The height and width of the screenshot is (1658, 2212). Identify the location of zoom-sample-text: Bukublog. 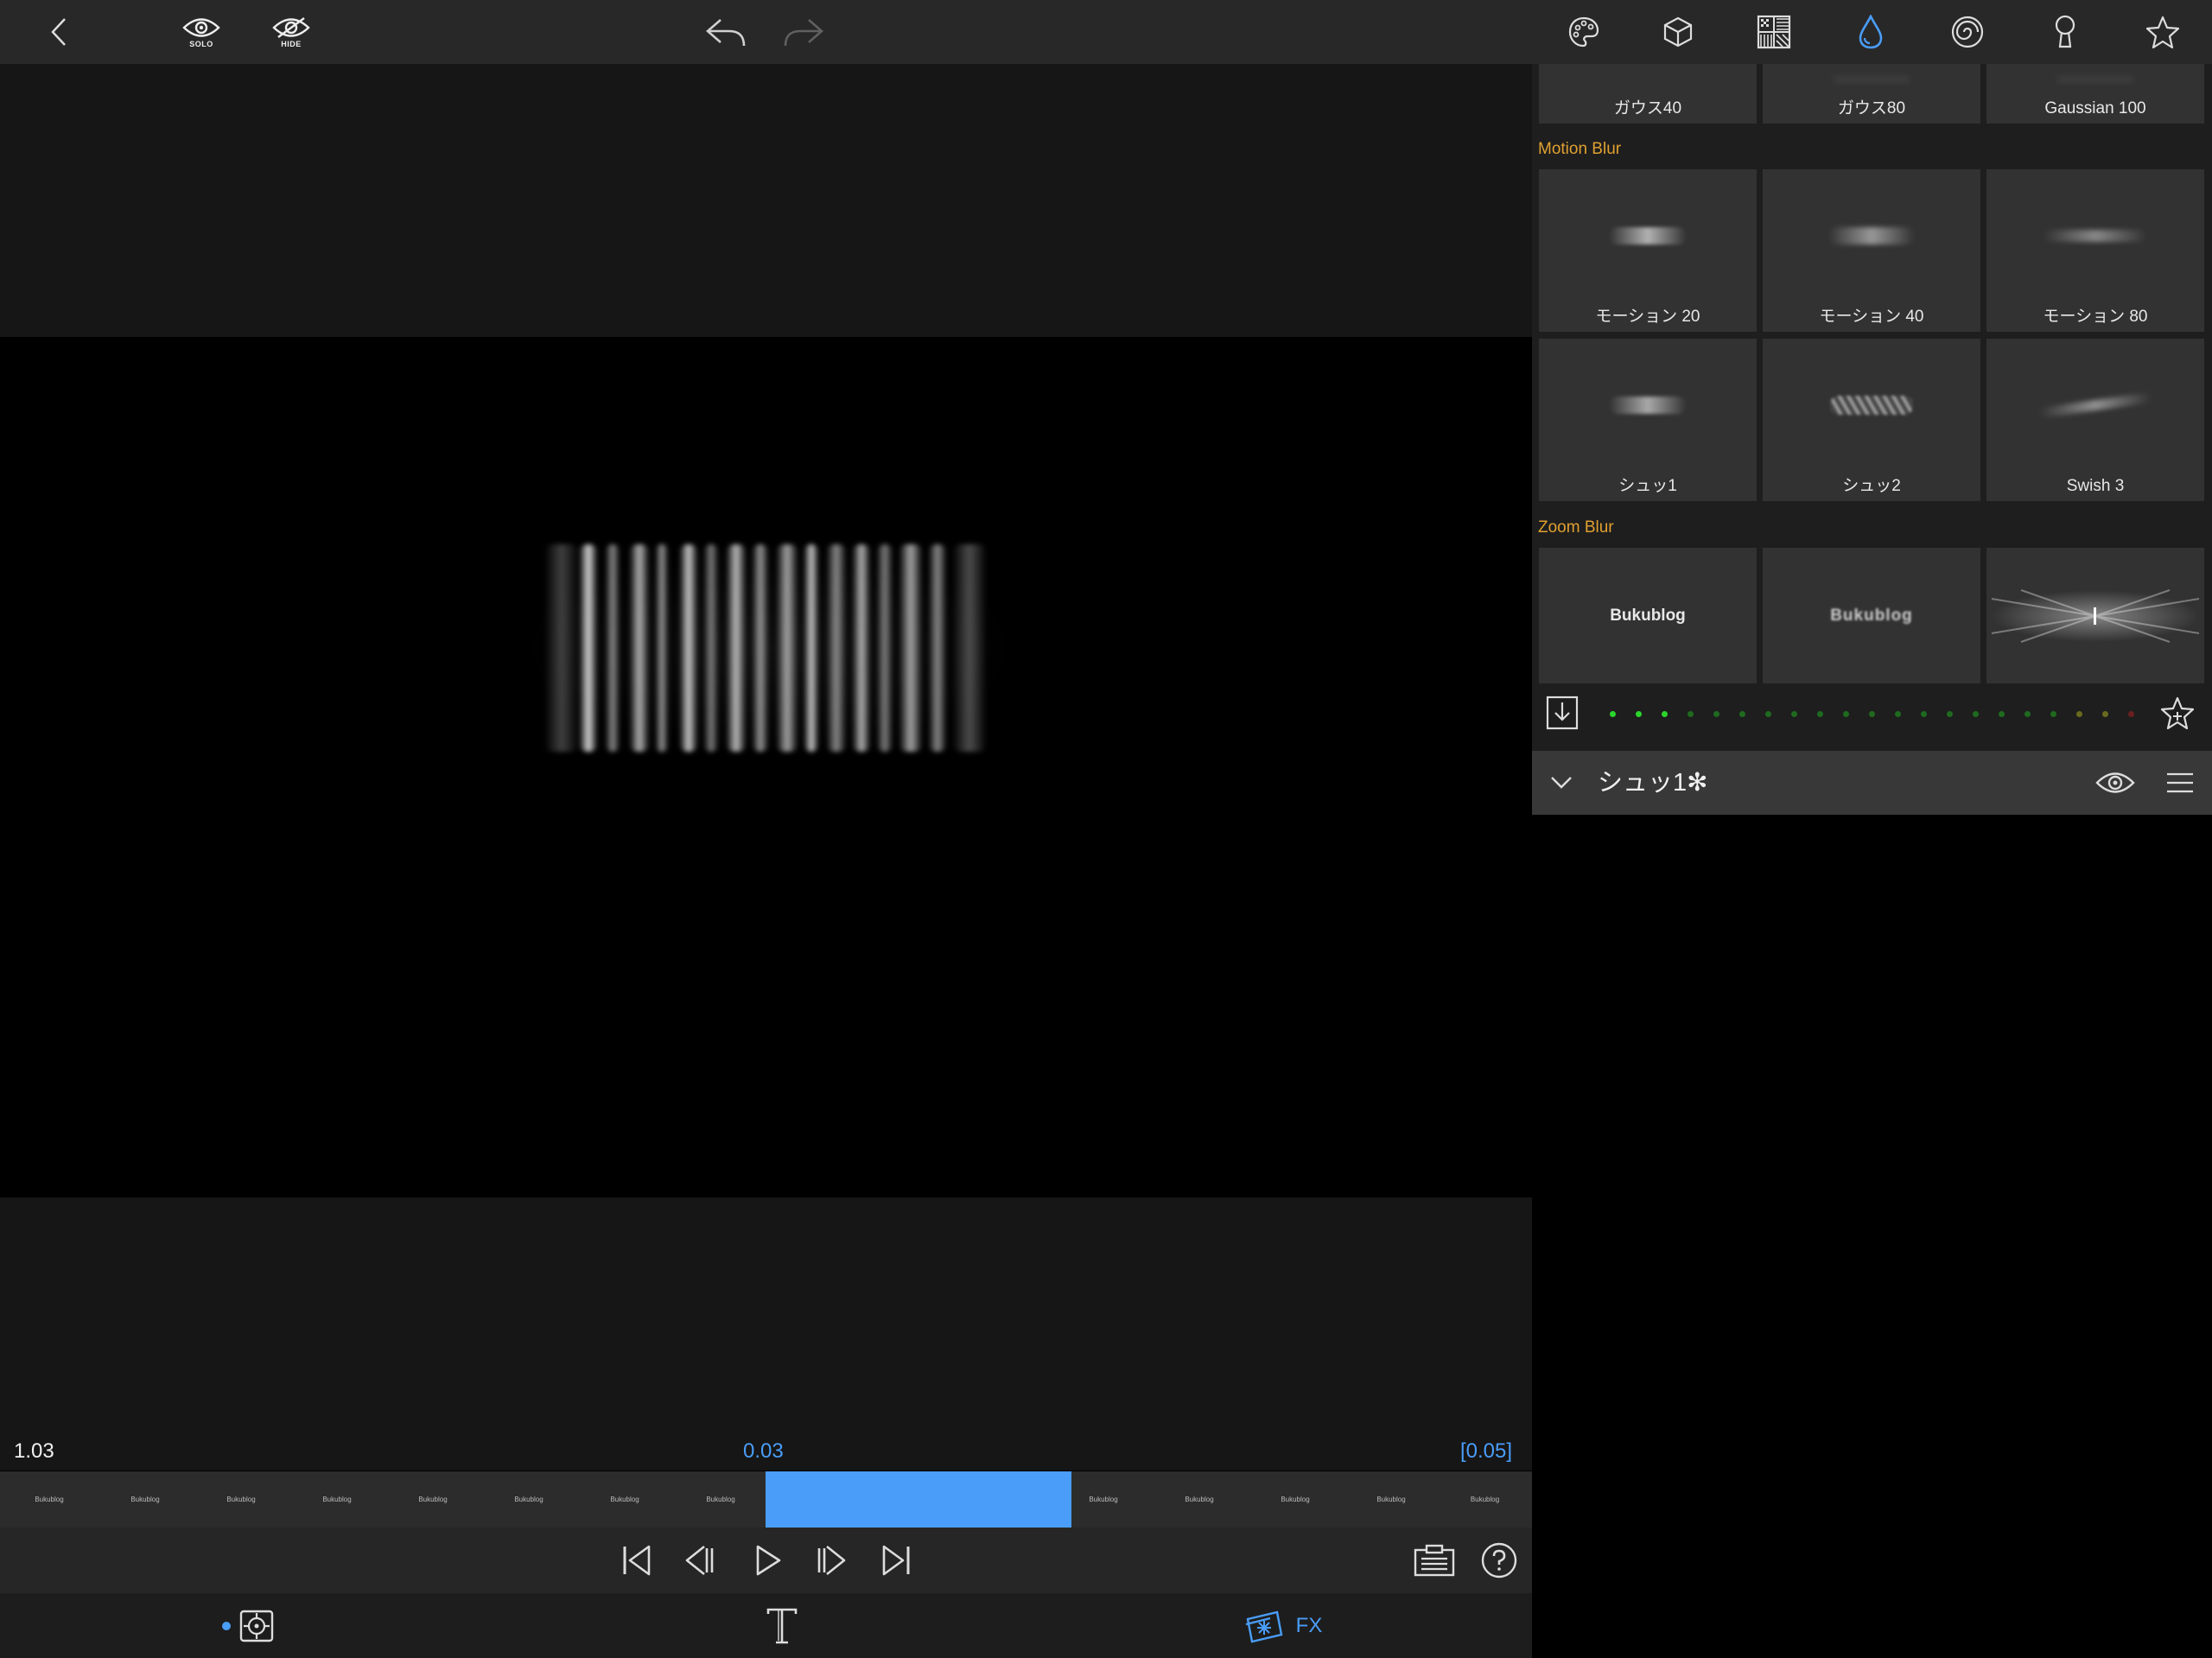
(1648, 615).